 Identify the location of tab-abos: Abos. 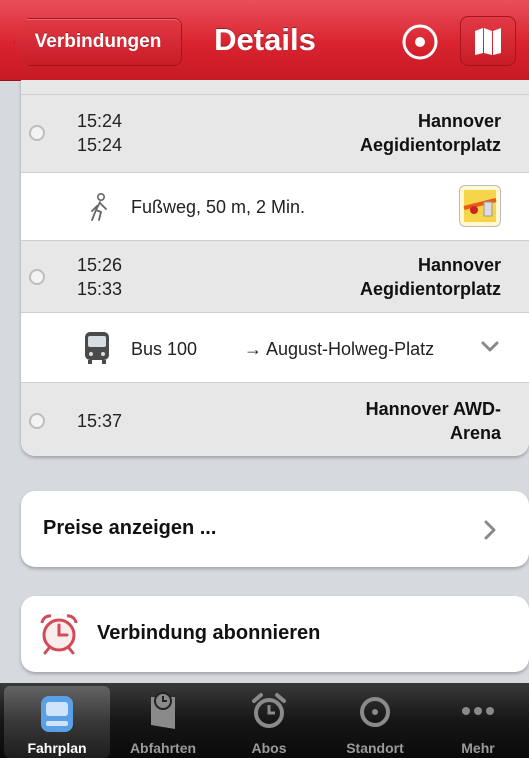
(269, 720).